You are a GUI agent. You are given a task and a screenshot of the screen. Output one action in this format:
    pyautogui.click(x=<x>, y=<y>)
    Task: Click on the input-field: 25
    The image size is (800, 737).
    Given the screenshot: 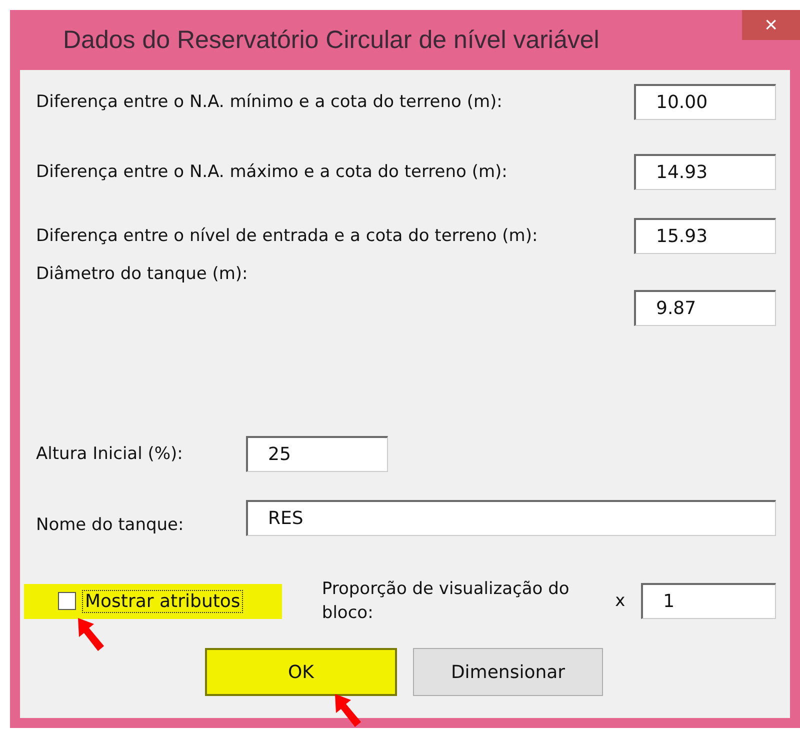 What is the action you would take?
    pyautogui.click(x=317, y=454)
    